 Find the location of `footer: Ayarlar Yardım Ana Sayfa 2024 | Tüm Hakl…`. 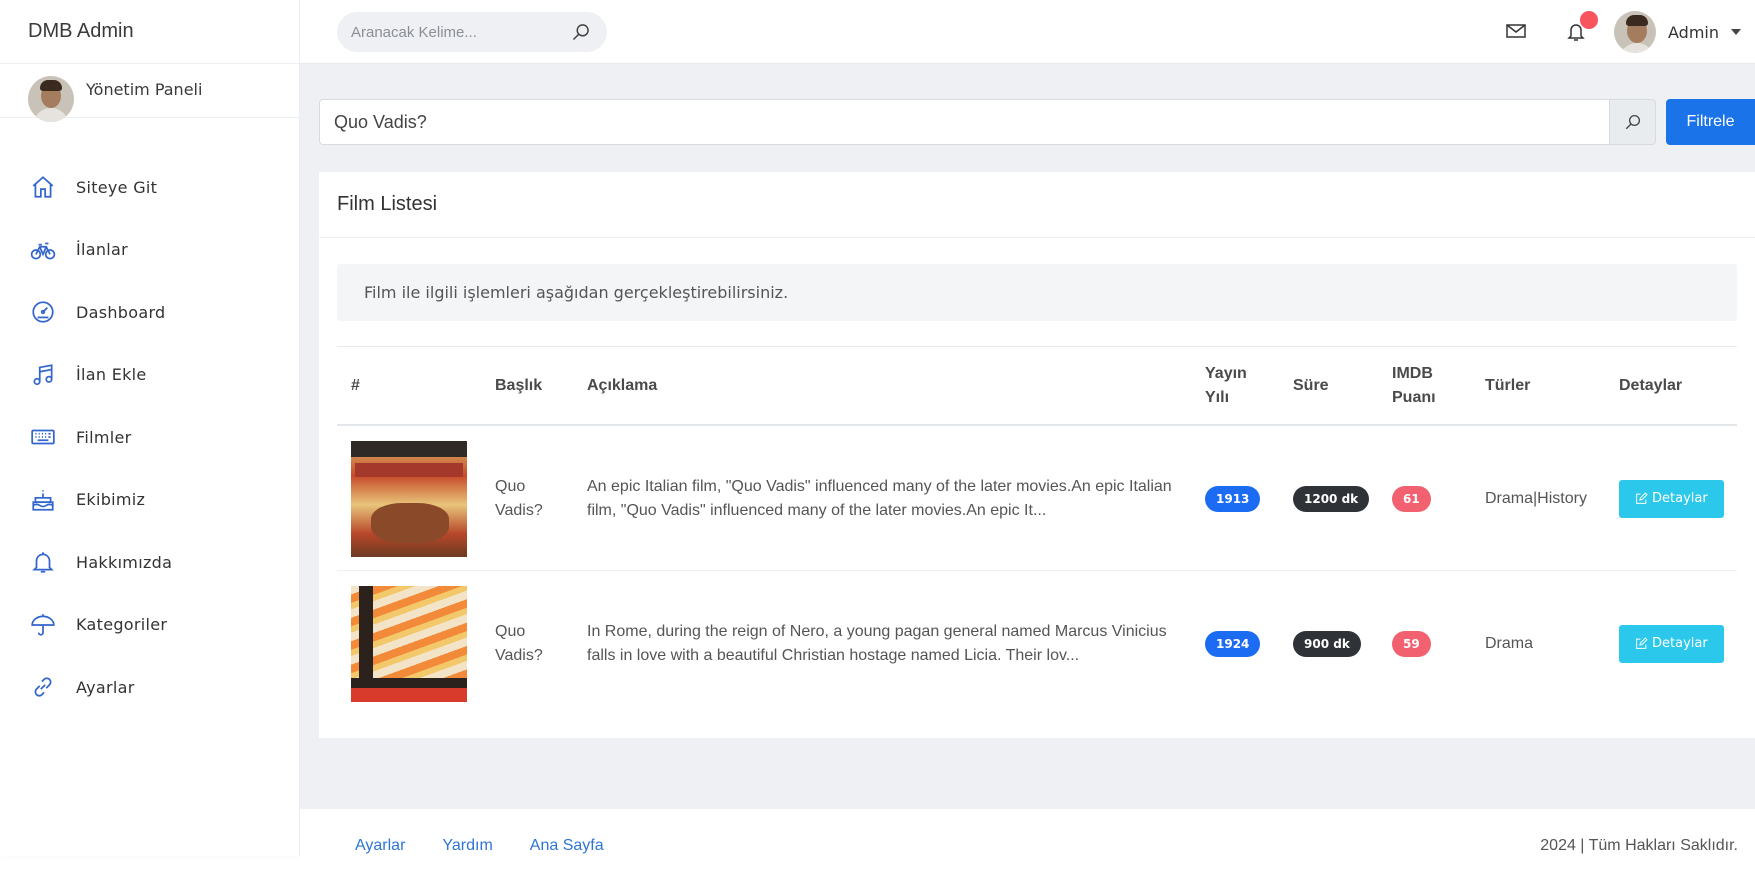

footer: Ayarlar Yardım Ana Sayfa 2024 | Tüm Hakl… is located at coordinates (1027, 848).